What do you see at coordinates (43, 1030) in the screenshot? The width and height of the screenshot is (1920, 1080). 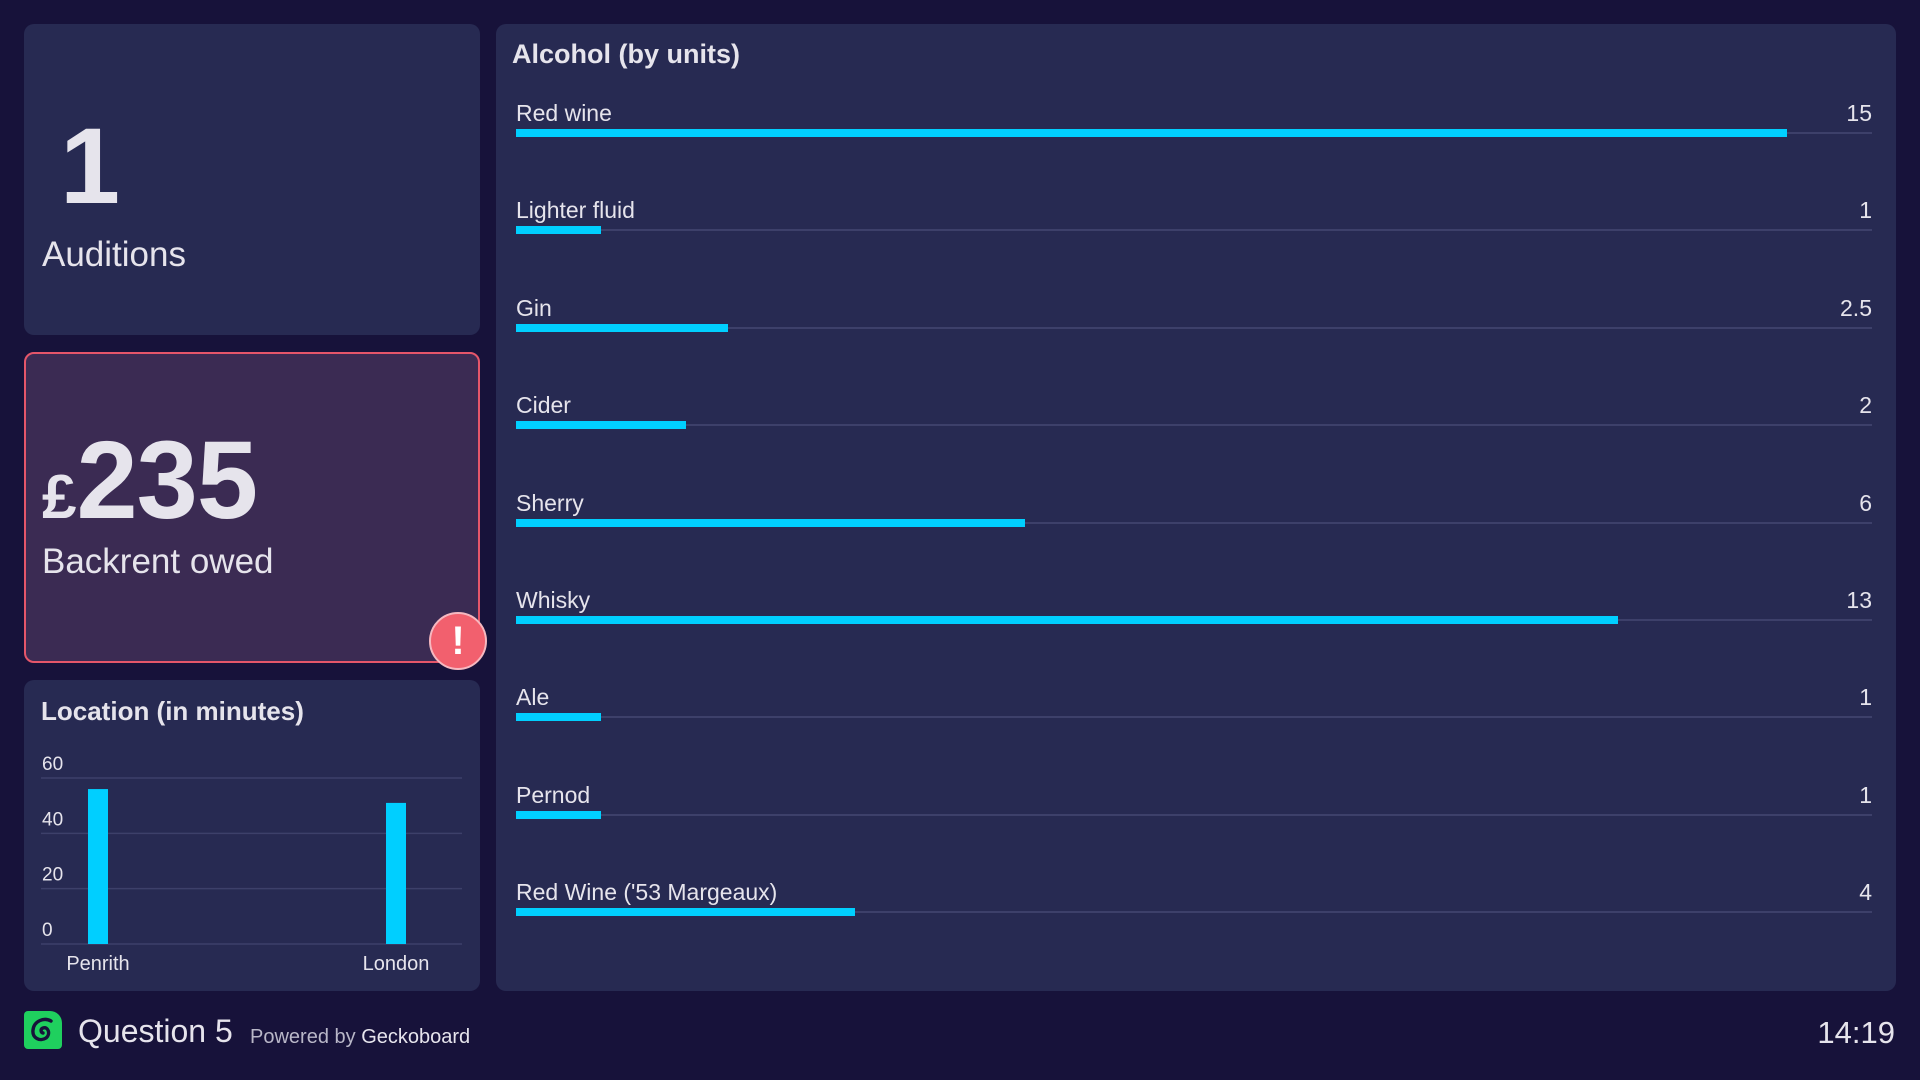 I see `geckoboard-logo-icon` at bounding box center [43, 1030].